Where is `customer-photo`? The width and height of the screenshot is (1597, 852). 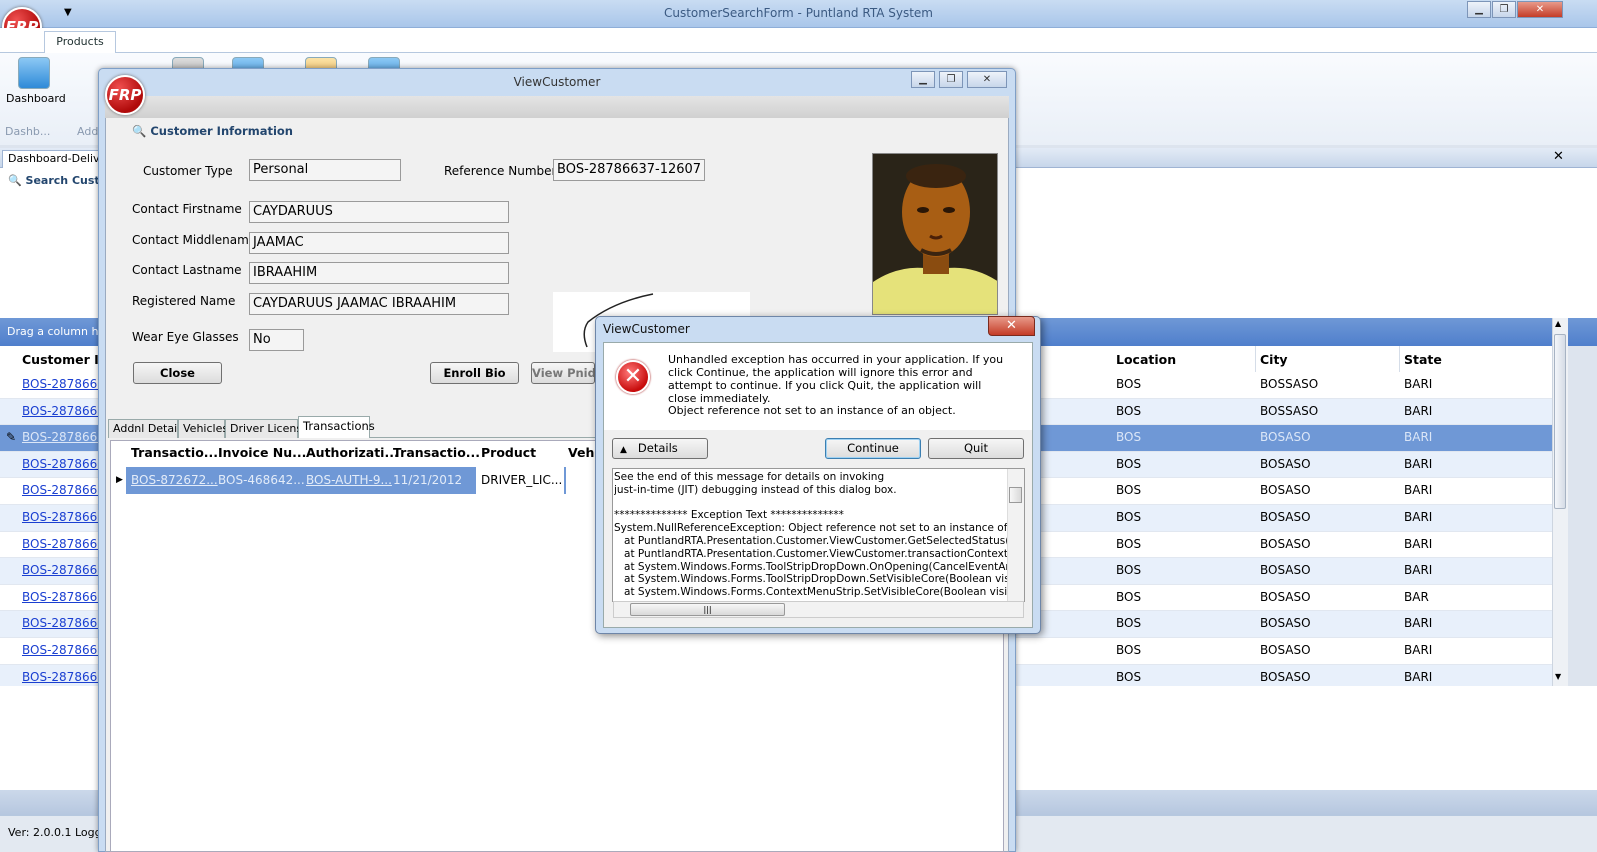 customer-photo is located at coordinates (935, 234).